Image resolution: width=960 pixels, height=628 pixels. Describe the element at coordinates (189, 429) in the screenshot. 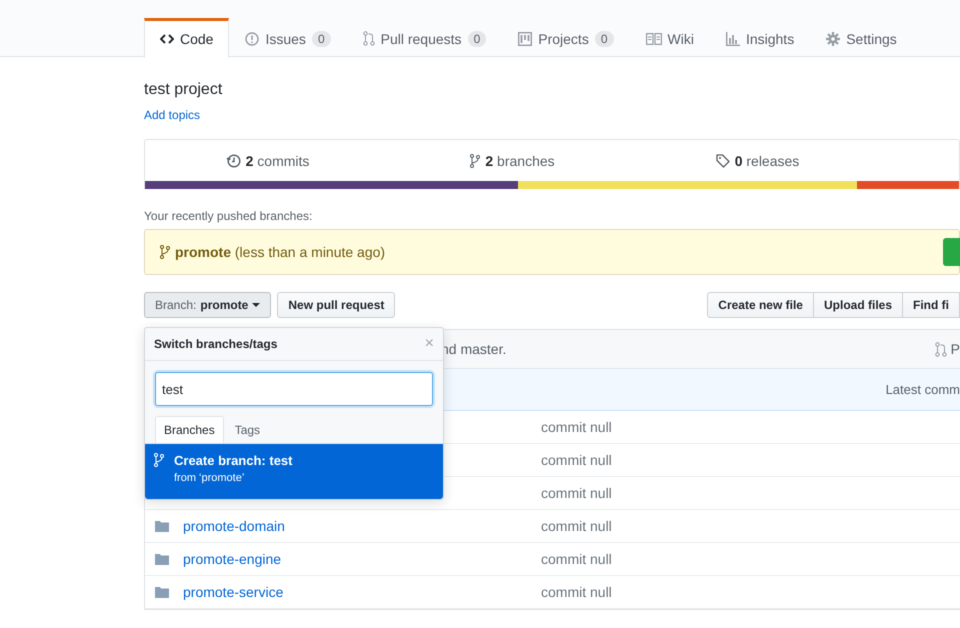

I see `branch-menu-tab: Branches` at that location.